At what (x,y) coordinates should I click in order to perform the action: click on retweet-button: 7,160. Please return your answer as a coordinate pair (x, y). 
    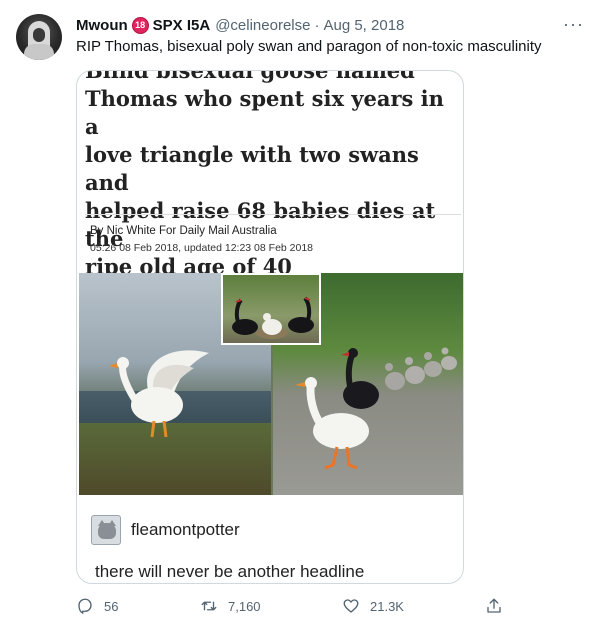
    Looking at the image, I should click on (230, 606).